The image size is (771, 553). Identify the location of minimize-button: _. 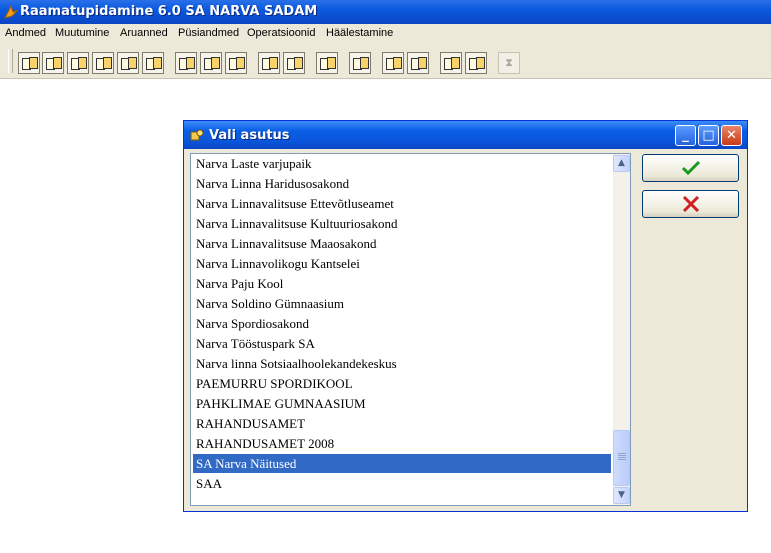
(685, 135).